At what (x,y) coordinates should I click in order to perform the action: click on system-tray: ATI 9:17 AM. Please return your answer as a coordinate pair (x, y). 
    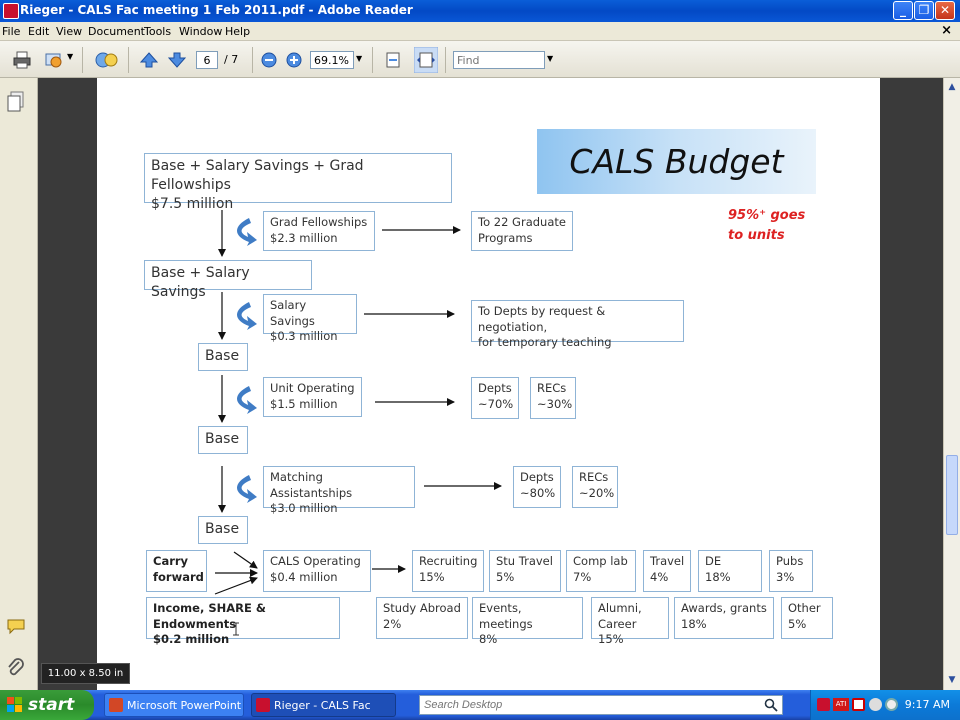
    Looking at the image, I should click on (885, 705).